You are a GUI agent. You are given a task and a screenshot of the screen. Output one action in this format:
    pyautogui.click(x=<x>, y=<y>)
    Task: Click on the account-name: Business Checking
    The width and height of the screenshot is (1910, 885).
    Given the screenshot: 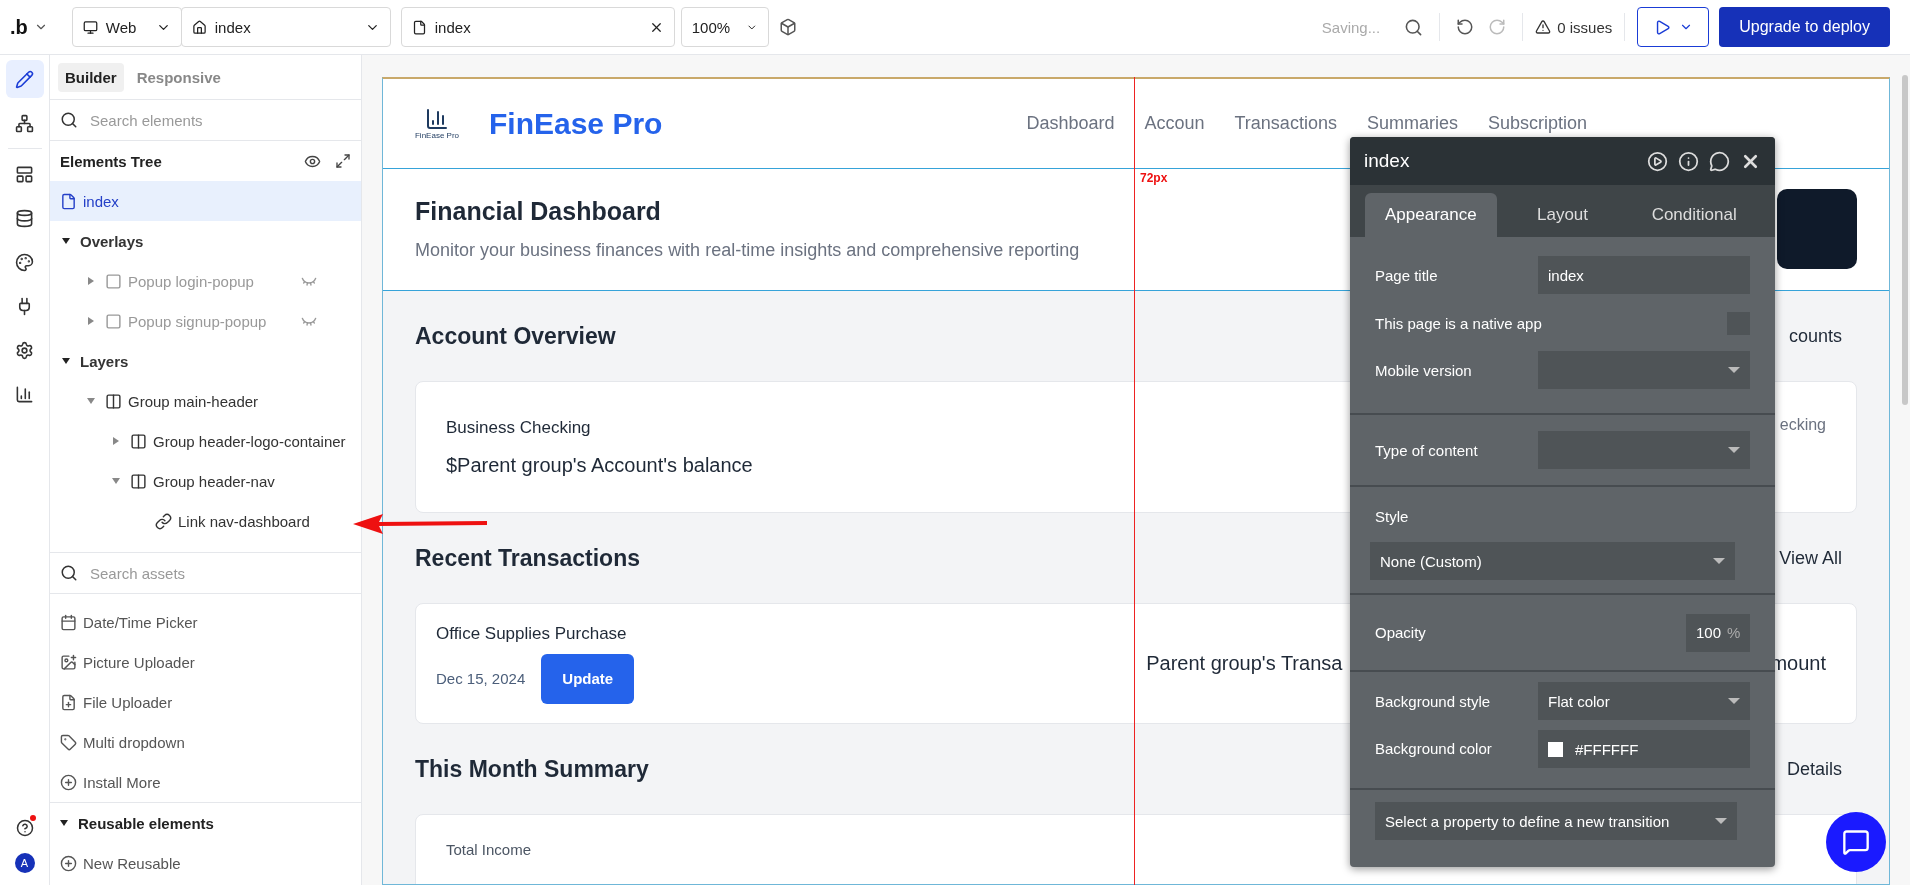 What is the action you would take?
    pyautogui.click(x=519, y=427)
    